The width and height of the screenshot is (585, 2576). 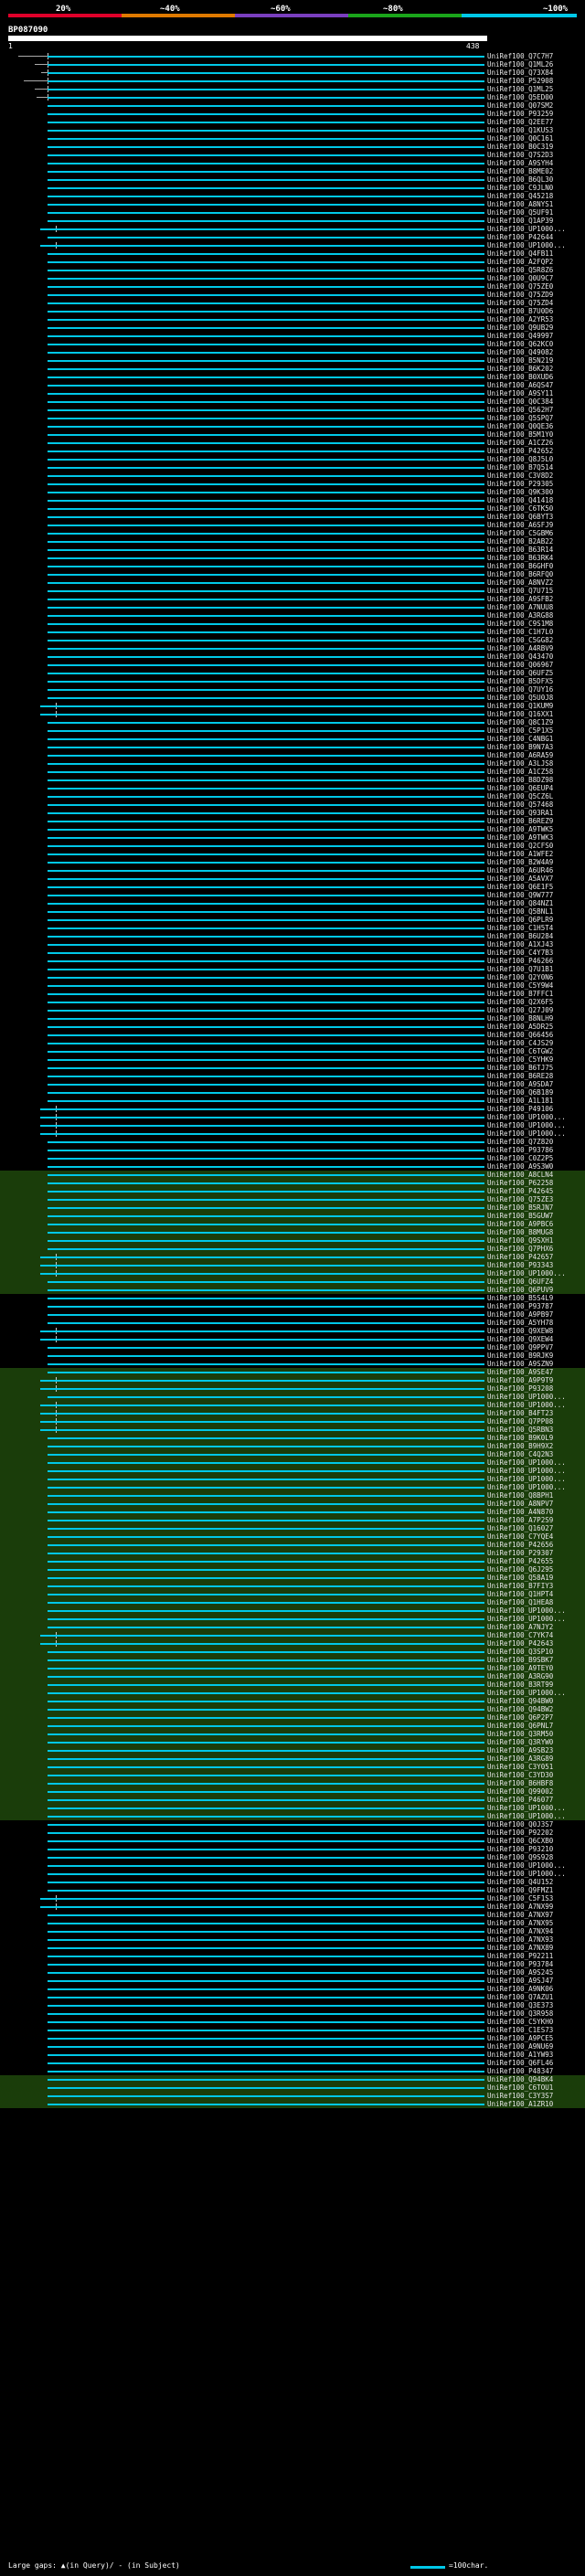 I want to click on hit-row: UniRef100_Q6PUV9, so click(x=293, y=1290).